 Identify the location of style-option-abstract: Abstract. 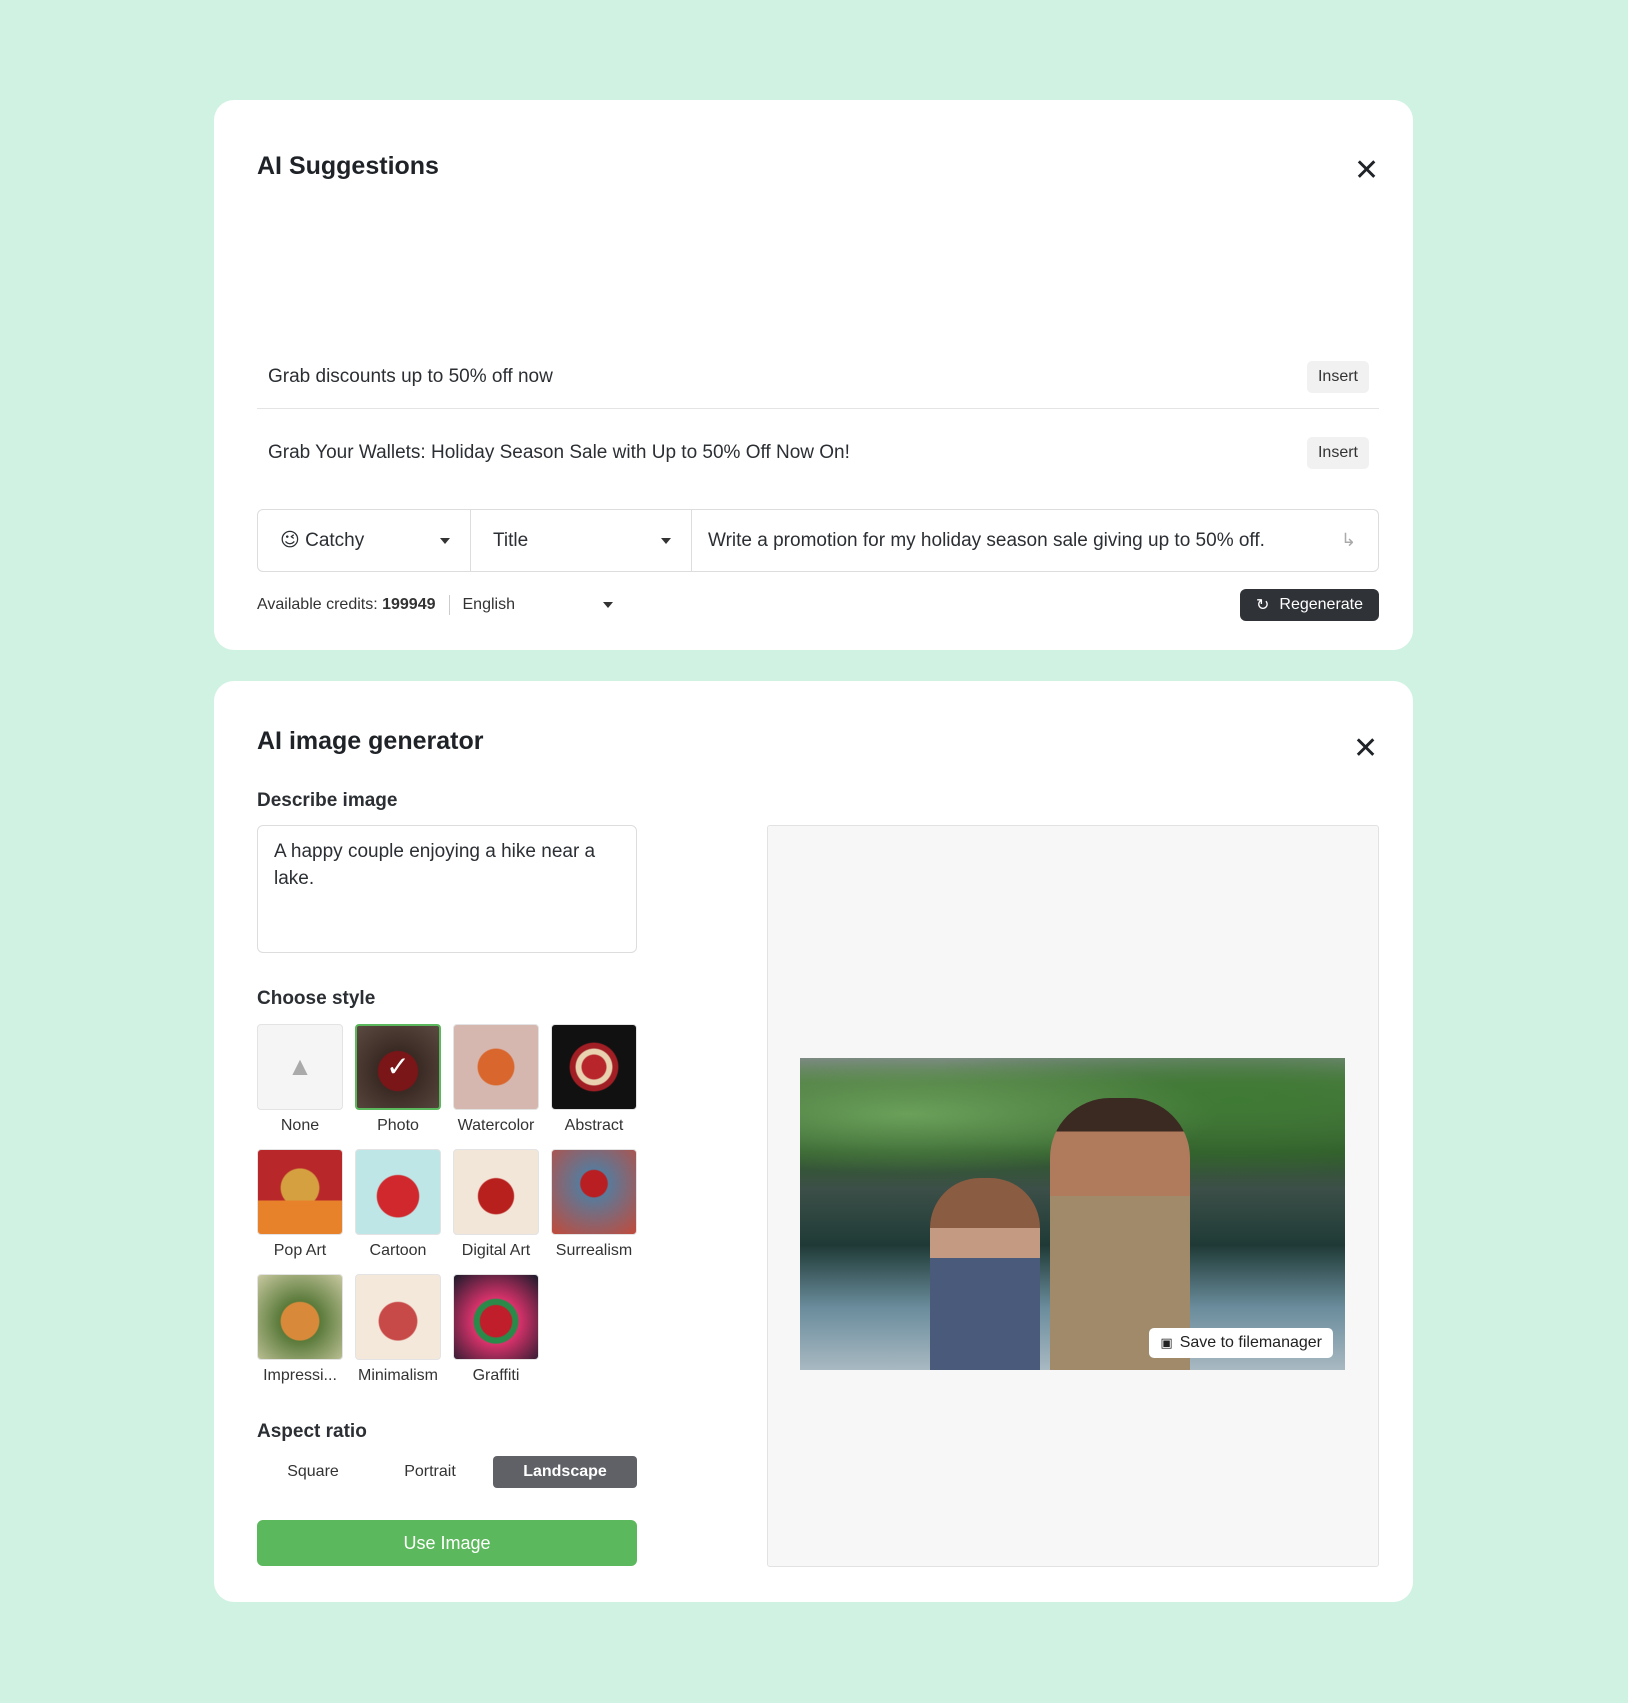
(594, 1079).